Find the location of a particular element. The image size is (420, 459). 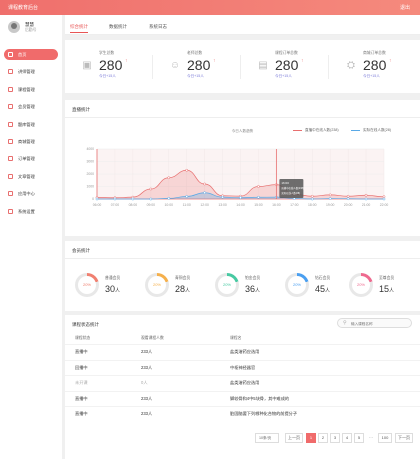

search-input is located at coordinates (380, 323).